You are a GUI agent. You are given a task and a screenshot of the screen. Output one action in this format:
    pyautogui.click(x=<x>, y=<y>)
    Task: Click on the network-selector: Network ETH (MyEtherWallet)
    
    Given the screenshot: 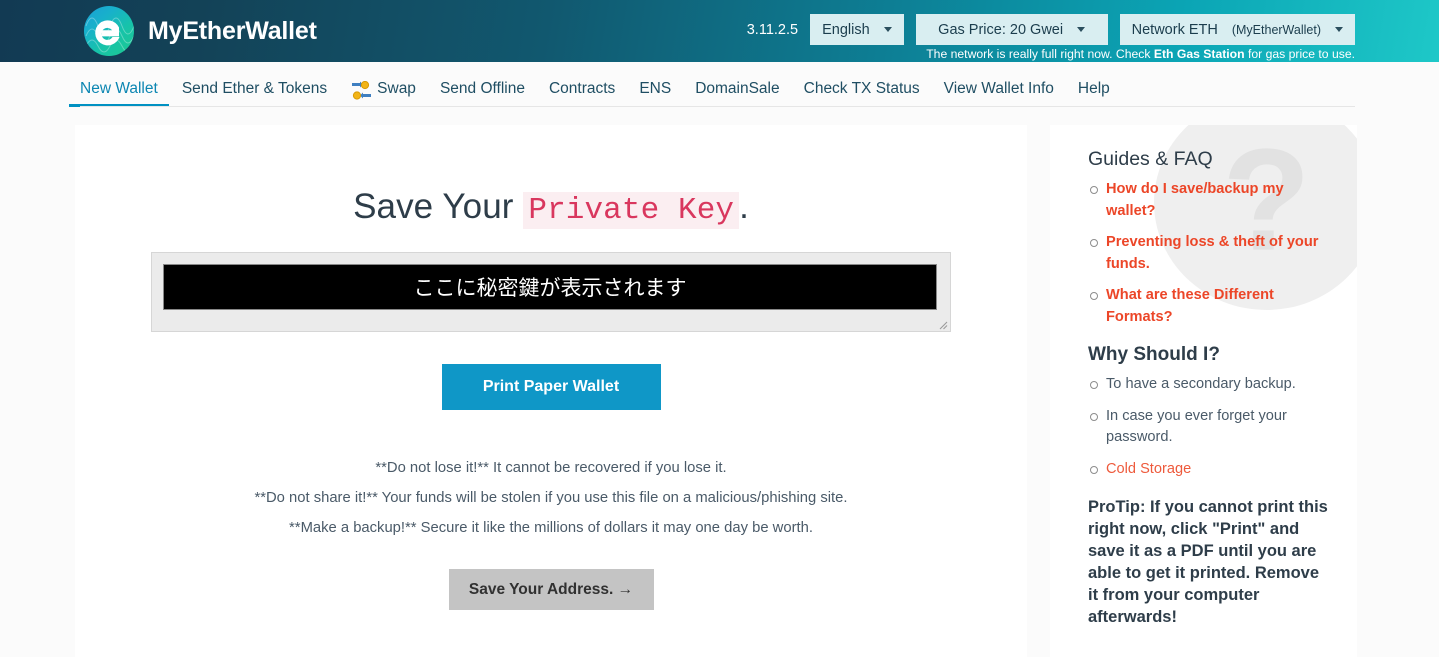 What is the action you would take?
    pyautogui.click(x=1237, y=29)
    